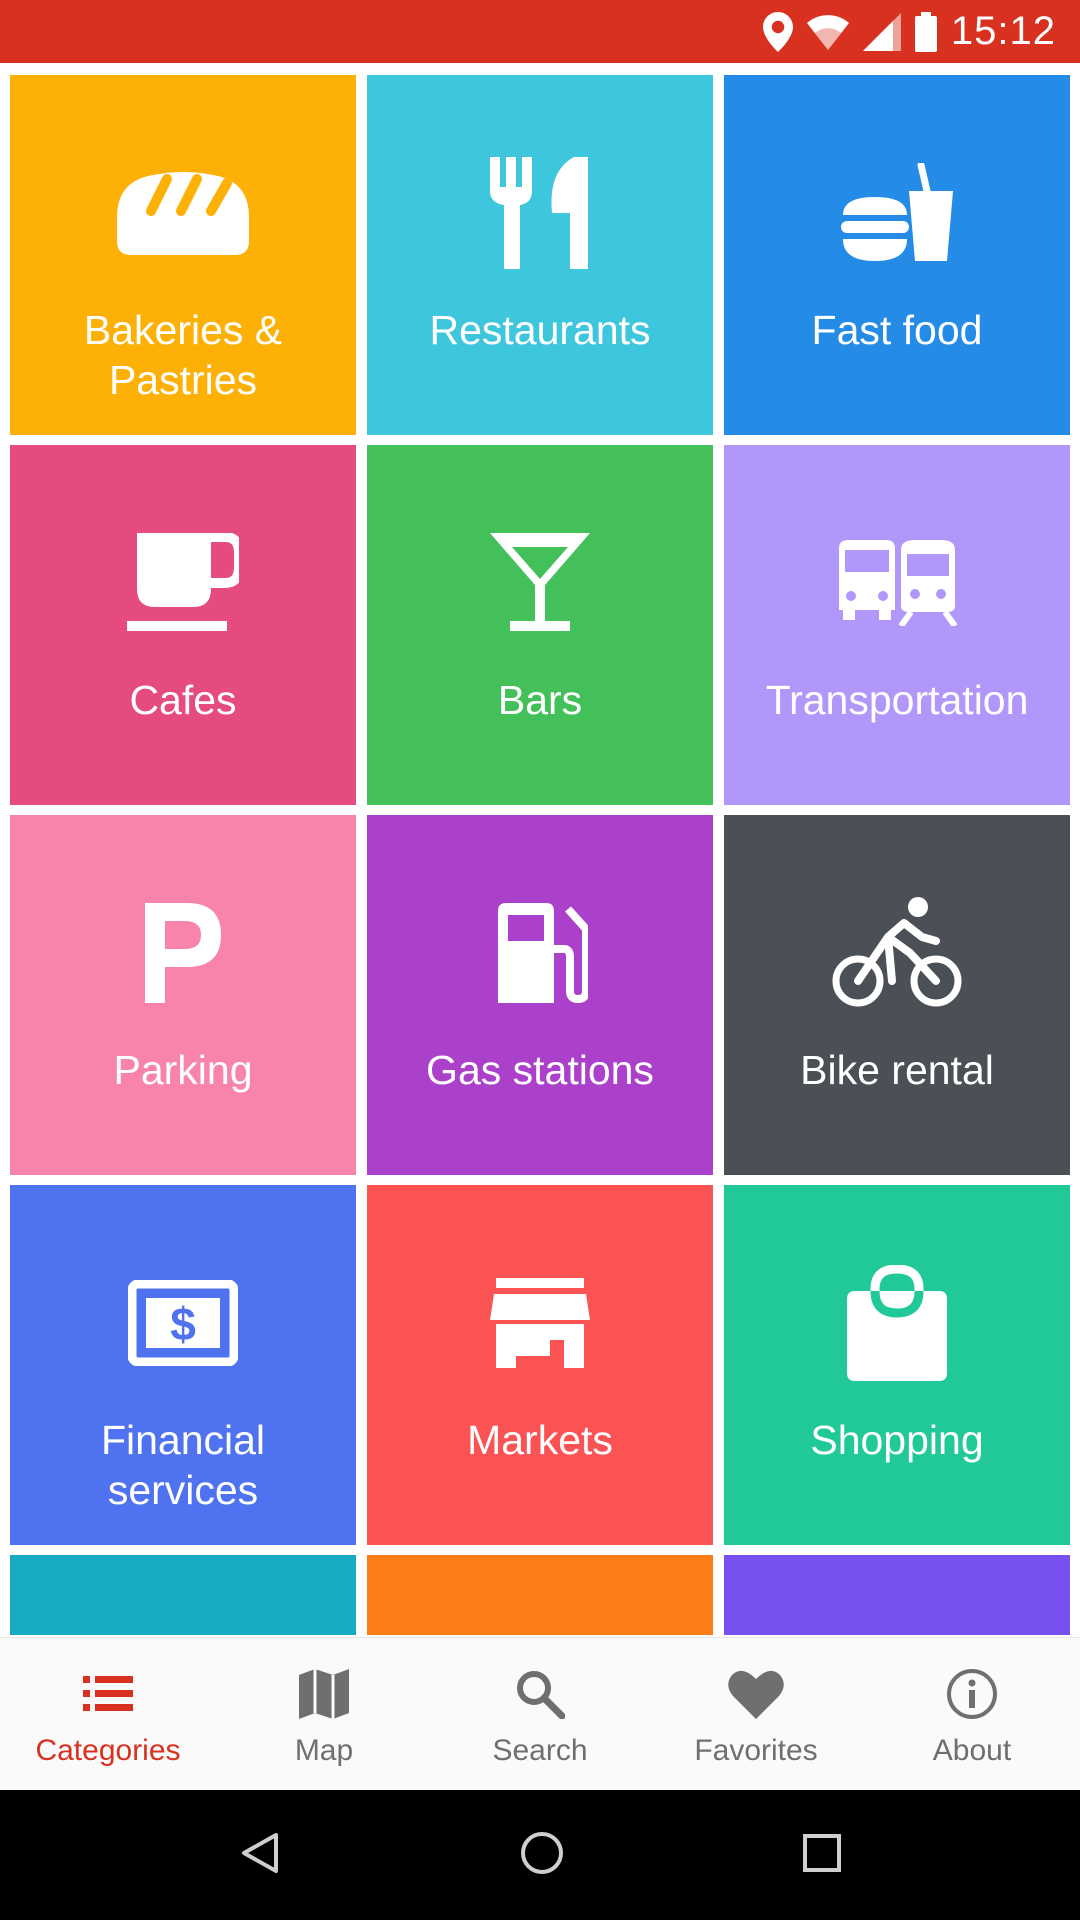 This screenshot has height=1920, width=1080. I want to click on tile-gas-stations: Gas stations, so click(540, 995).